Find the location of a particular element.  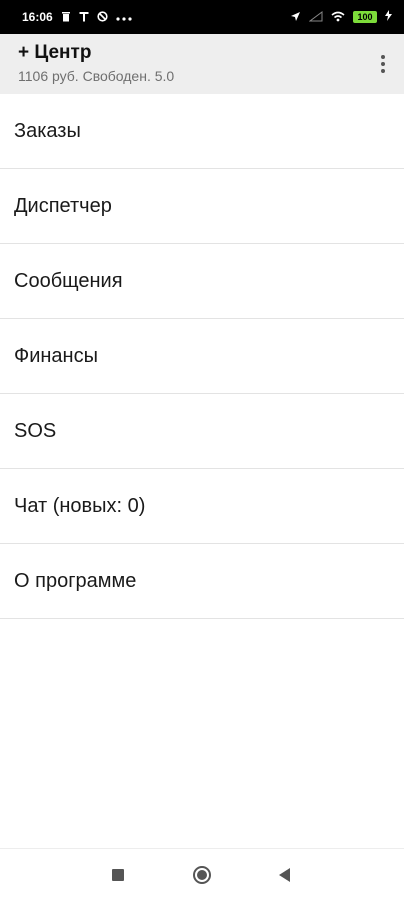

app-subtitle: 1106 руб. Свободен. 5.0 is located at coordinates (96, 76).